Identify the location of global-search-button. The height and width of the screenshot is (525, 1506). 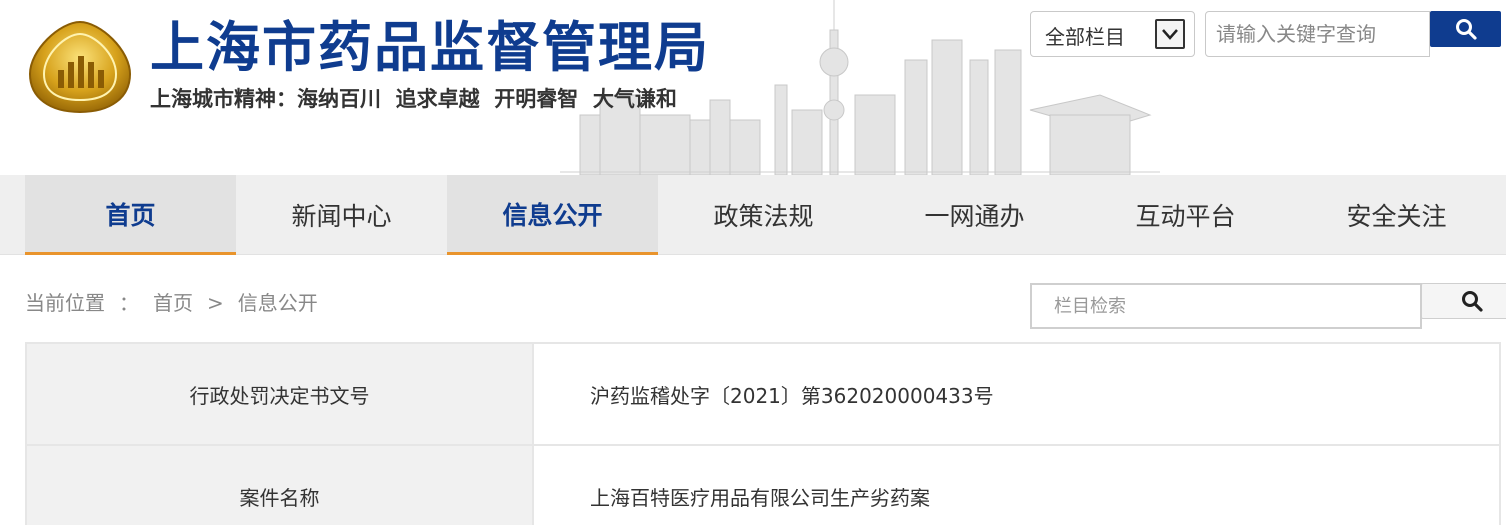
(1465, 29).